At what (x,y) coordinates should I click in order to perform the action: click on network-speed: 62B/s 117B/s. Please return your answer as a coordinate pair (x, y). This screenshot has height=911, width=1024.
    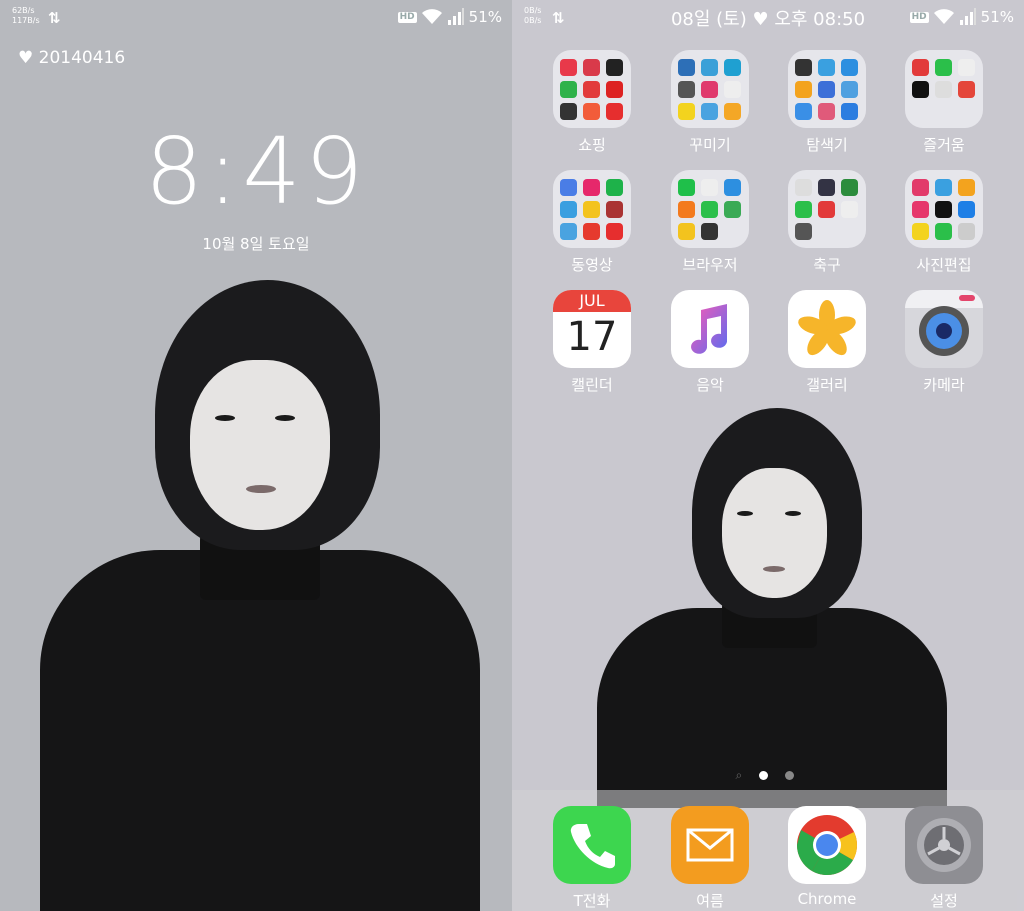
    Looking at the image, I should click on (26, 16).